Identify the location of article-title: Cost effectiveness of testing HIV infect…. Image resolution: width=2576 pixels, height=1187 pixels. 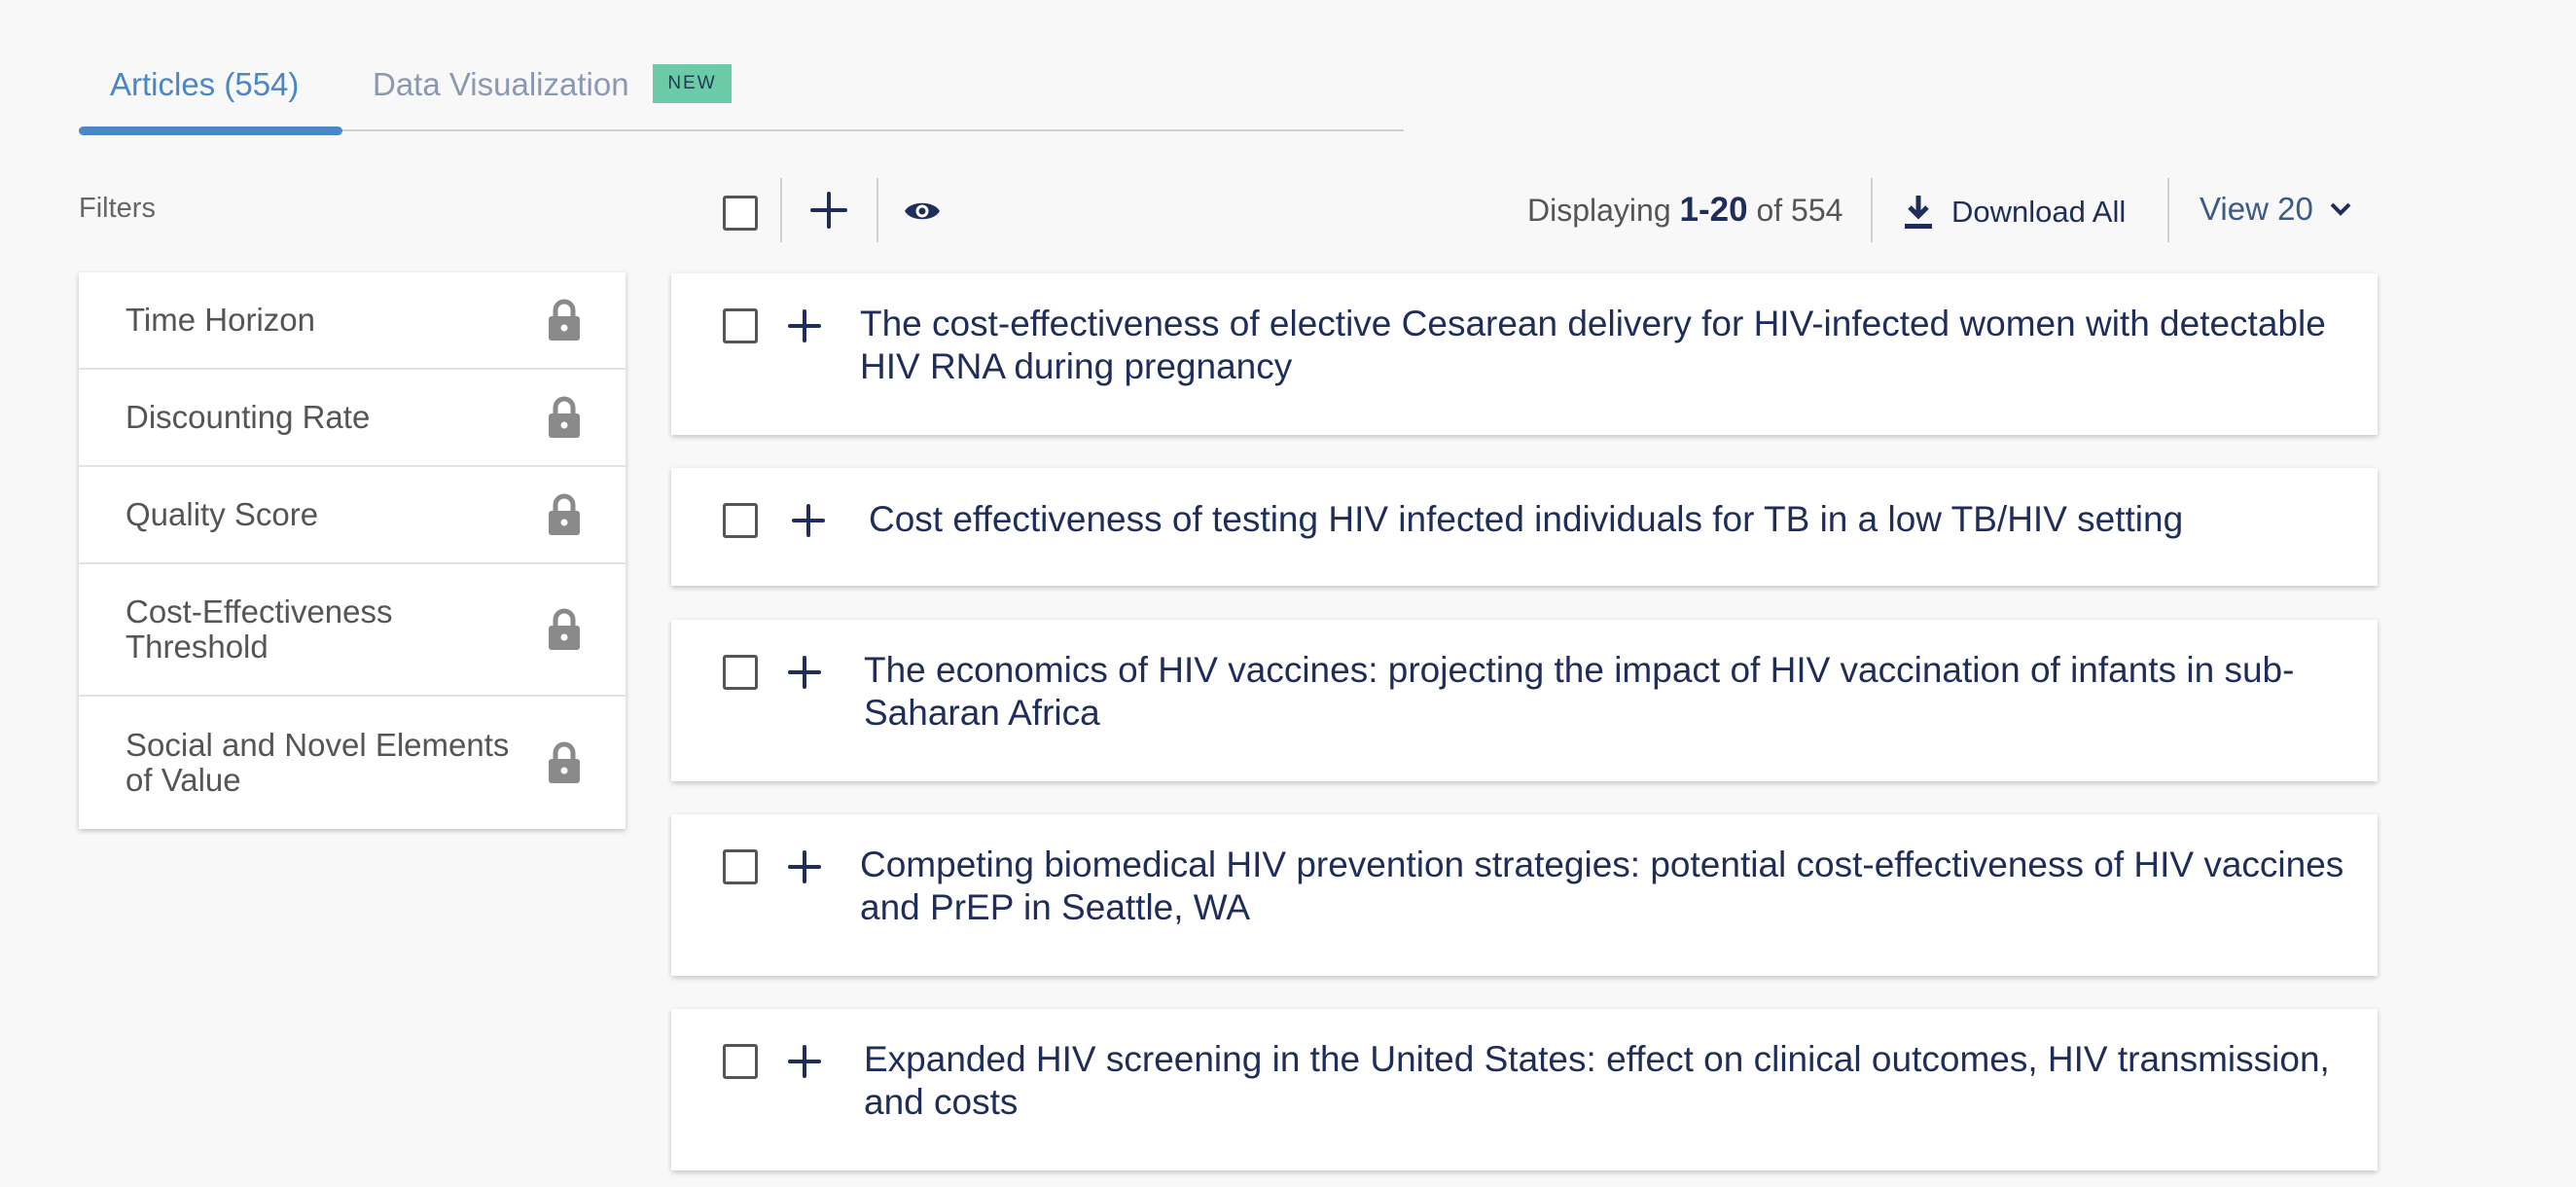
(1627, 519).